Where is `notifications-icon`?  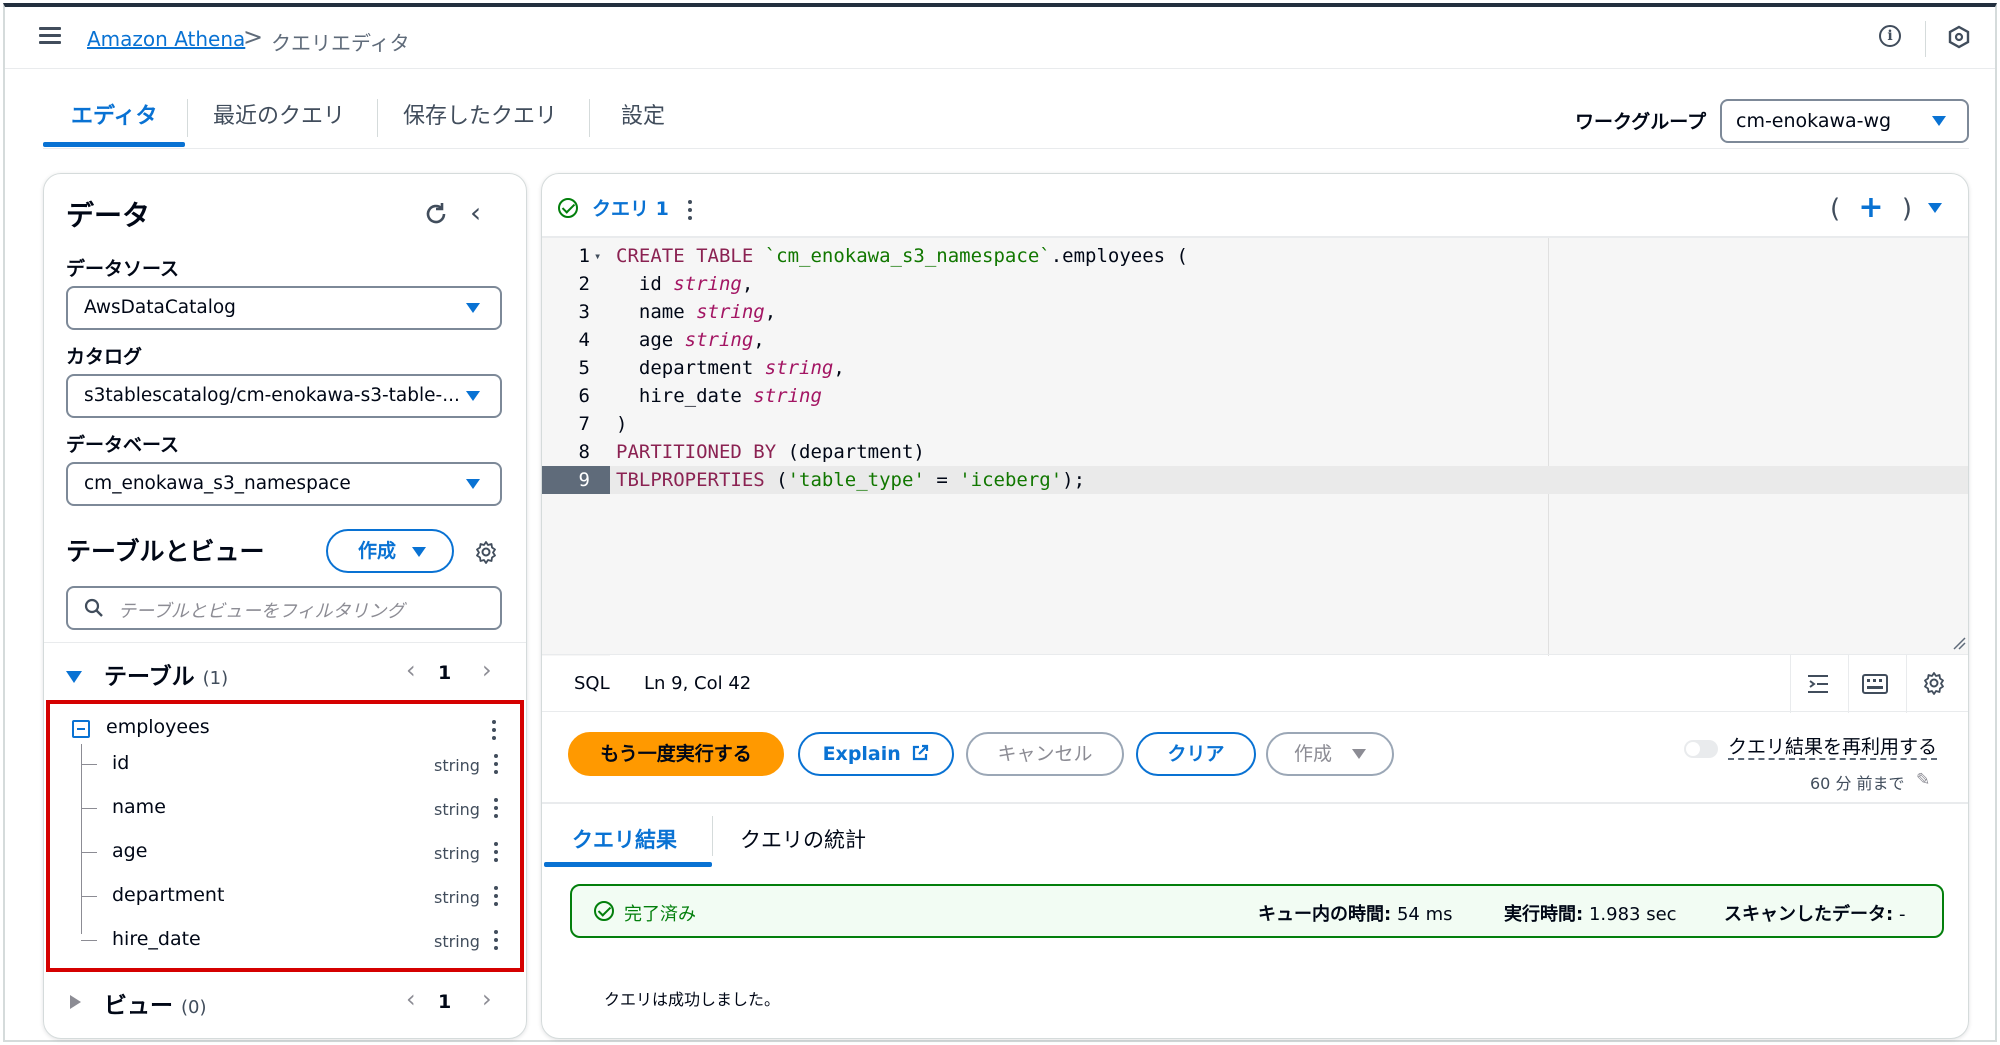 notifications-icon is located at coordinates (1959, 37).